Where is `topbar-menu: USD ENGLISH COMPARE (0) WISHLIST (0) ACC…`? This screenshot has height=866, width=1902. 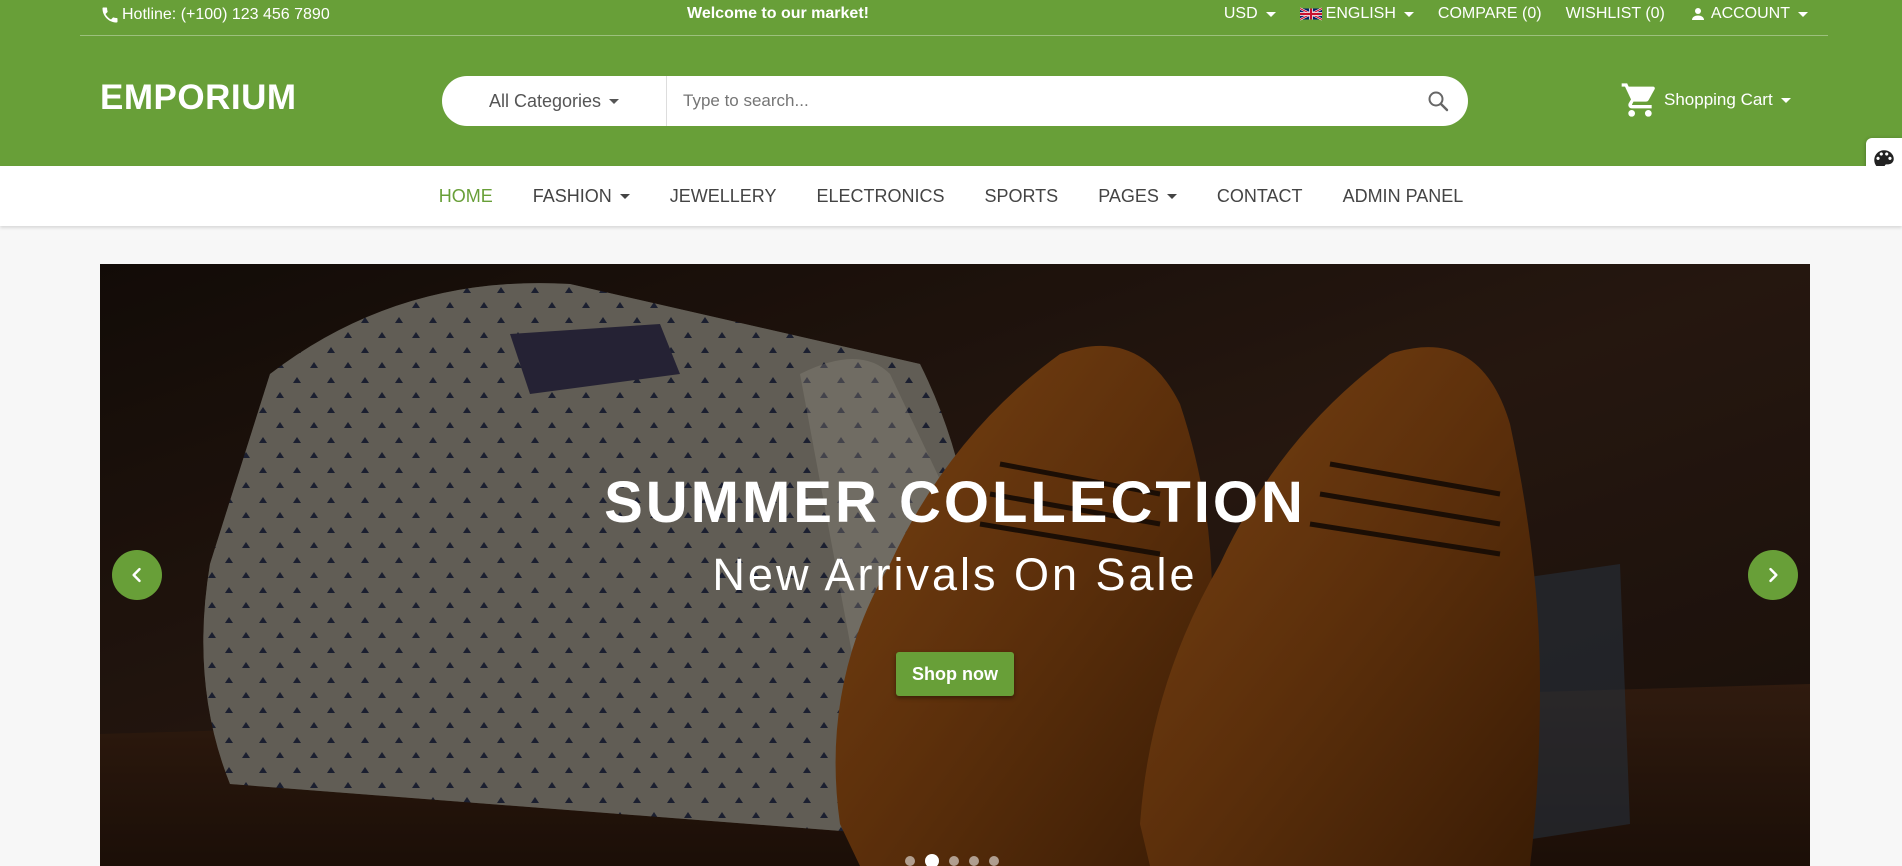
topbar-menu: USD ENGLISH COMPARE (0) WISHLIST (0) ACC… is located at coordinates (1516, 14).